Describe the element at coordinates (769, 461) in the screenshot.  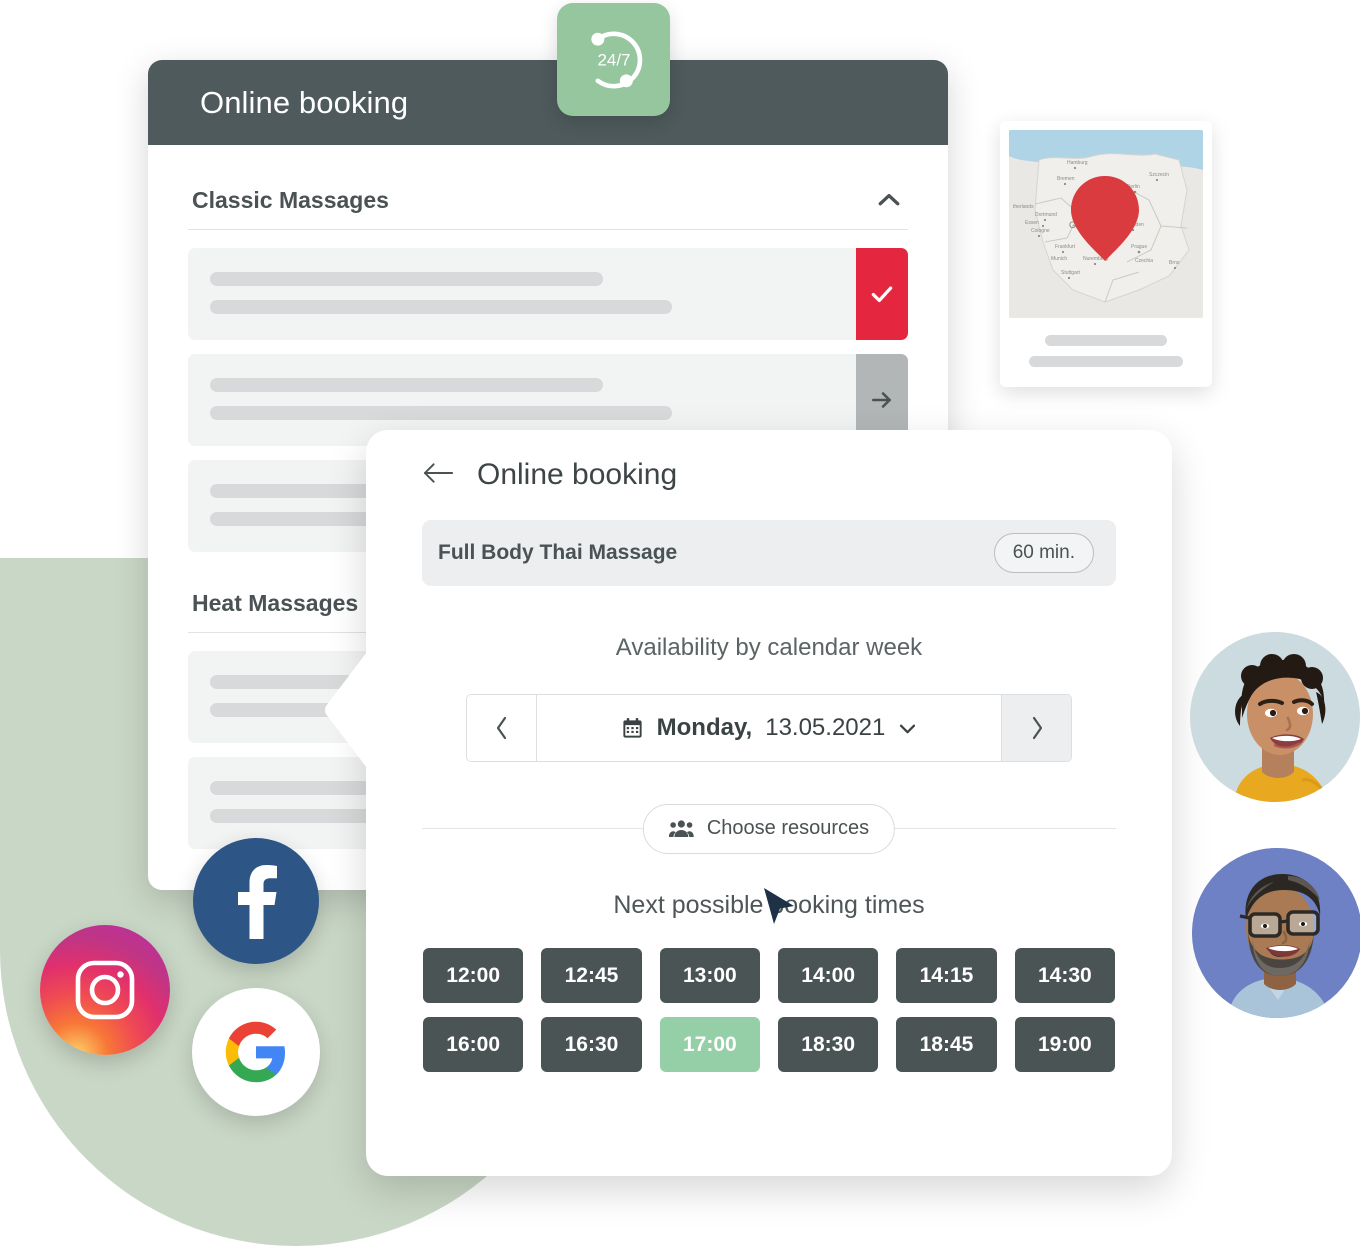
I see `dialog-header: Online booking` at that location.